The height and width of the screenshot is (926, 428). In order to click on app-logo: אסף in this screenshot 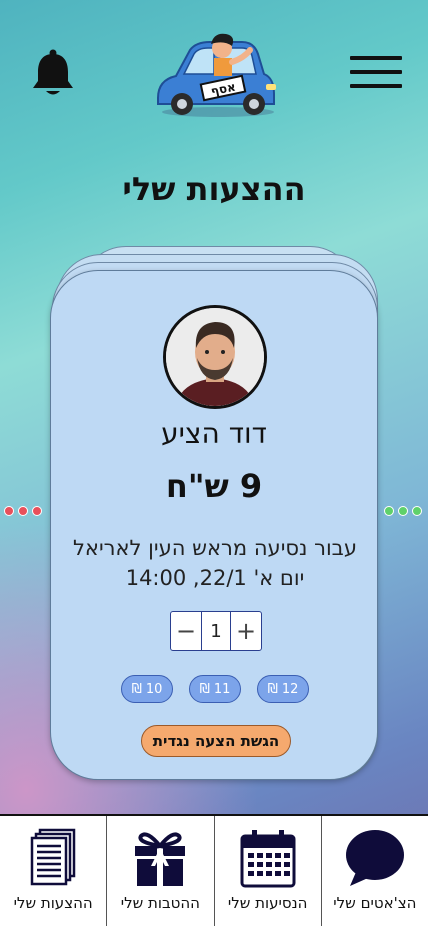, I will do `click(215, 74)`.